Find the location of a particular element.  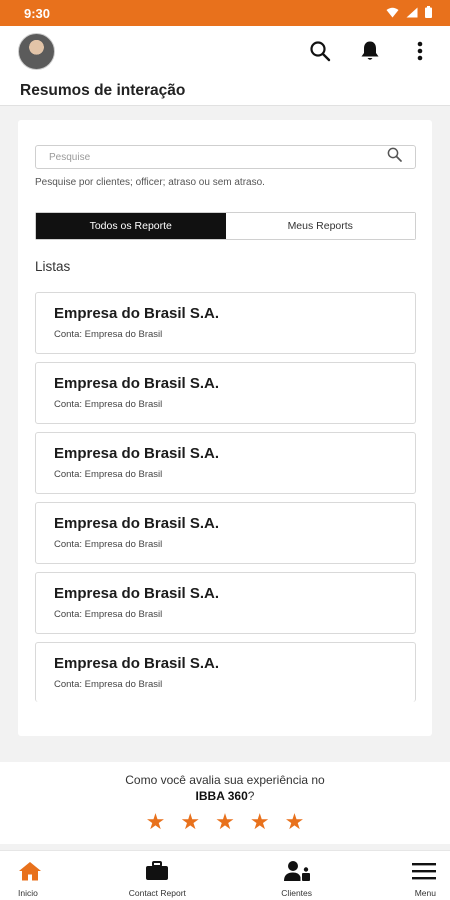

more-vert-icon is located at coordinates (420, 51).